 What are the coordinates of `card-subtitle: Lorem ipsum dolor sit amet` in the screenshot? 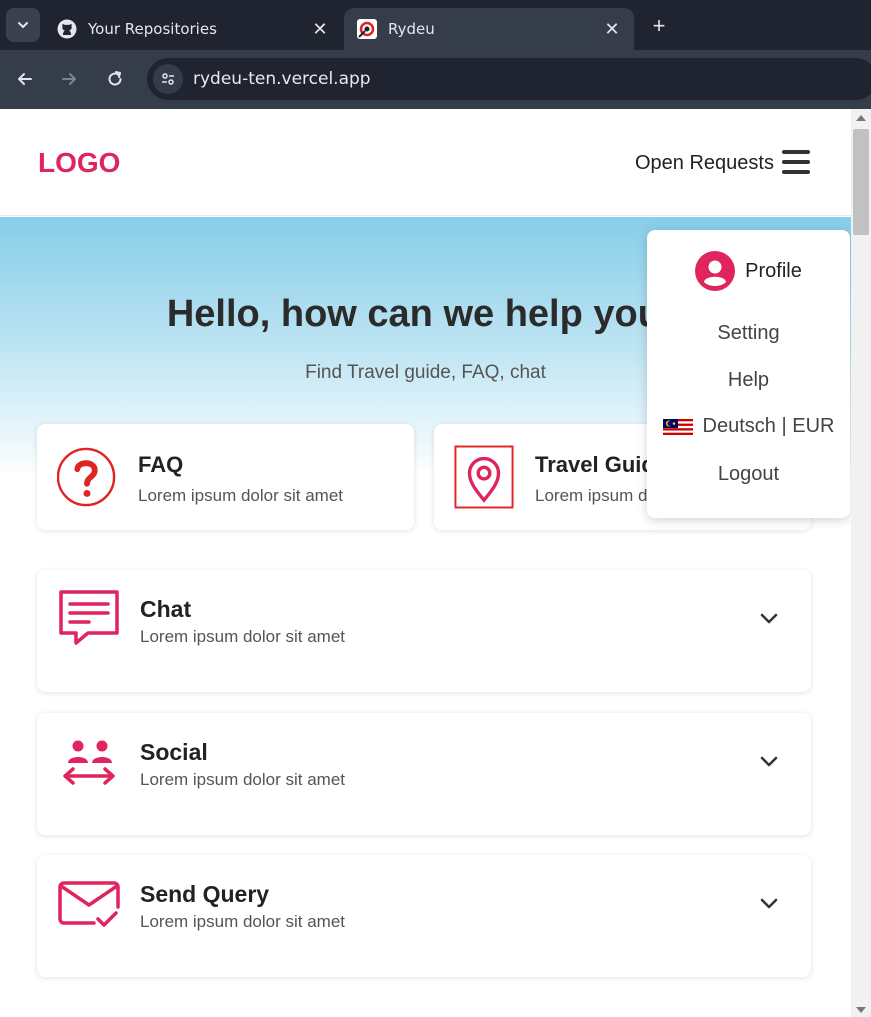 It's located at (241, 495).